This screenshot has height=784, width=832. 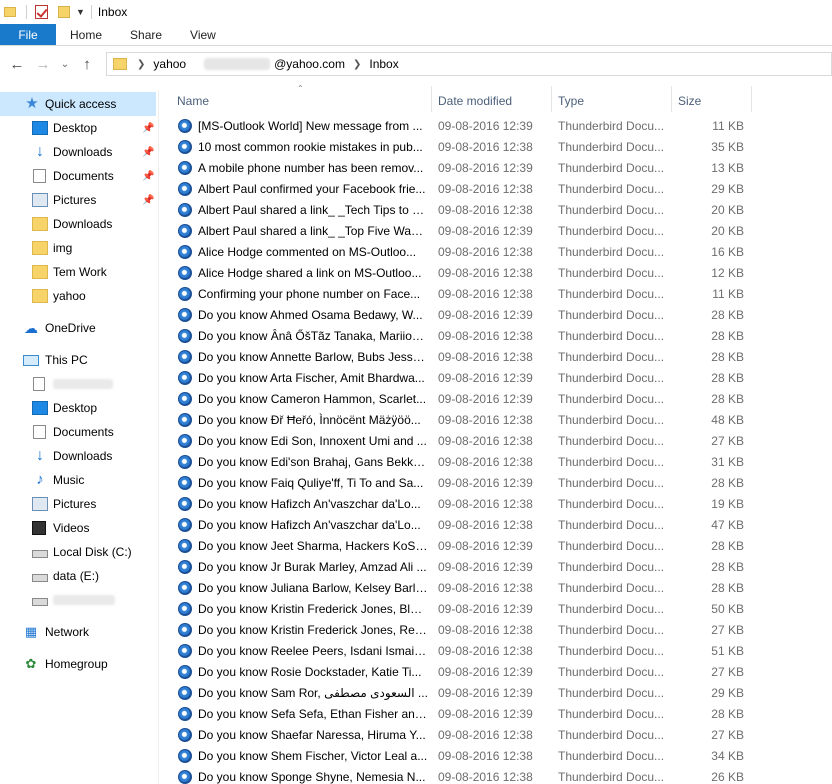 What do you see at coordinates (64, 12) in the screenshot?
I see `new-folder-icon` at bounding box center [64, 12].